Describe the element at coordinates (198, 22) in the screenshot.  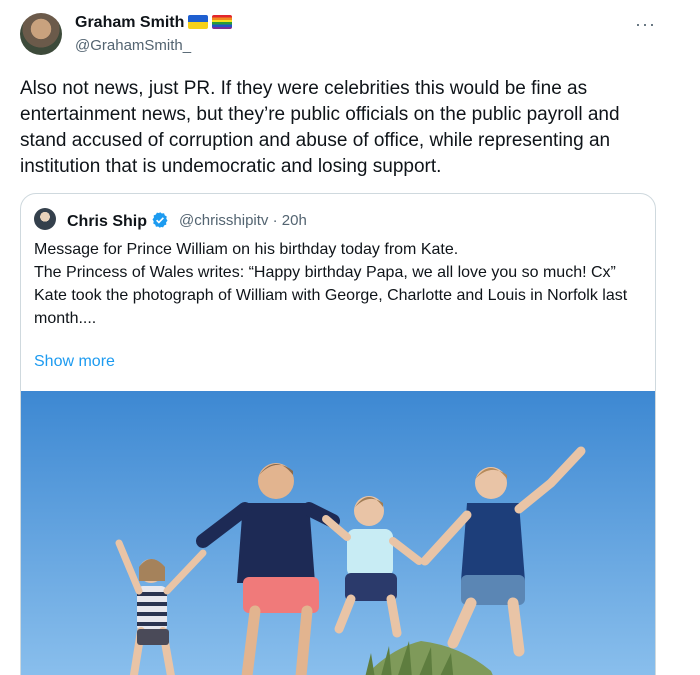
I see `ukraine-flag-icon` at that location.